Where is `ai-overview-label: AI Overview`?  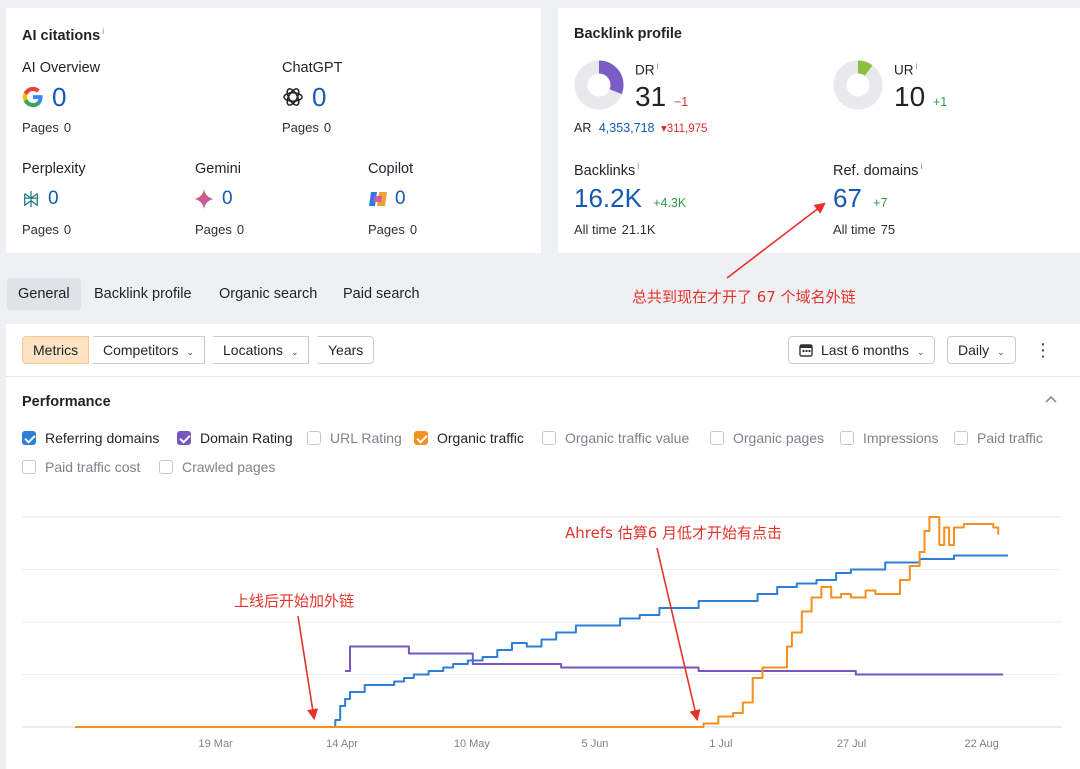
ai-overview-label: AI Overview is located at coordinates (61, 68).